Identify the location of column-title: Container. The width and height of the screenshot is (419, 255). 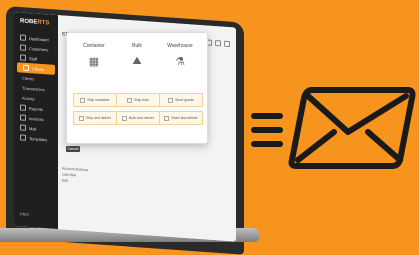
(94, 46).